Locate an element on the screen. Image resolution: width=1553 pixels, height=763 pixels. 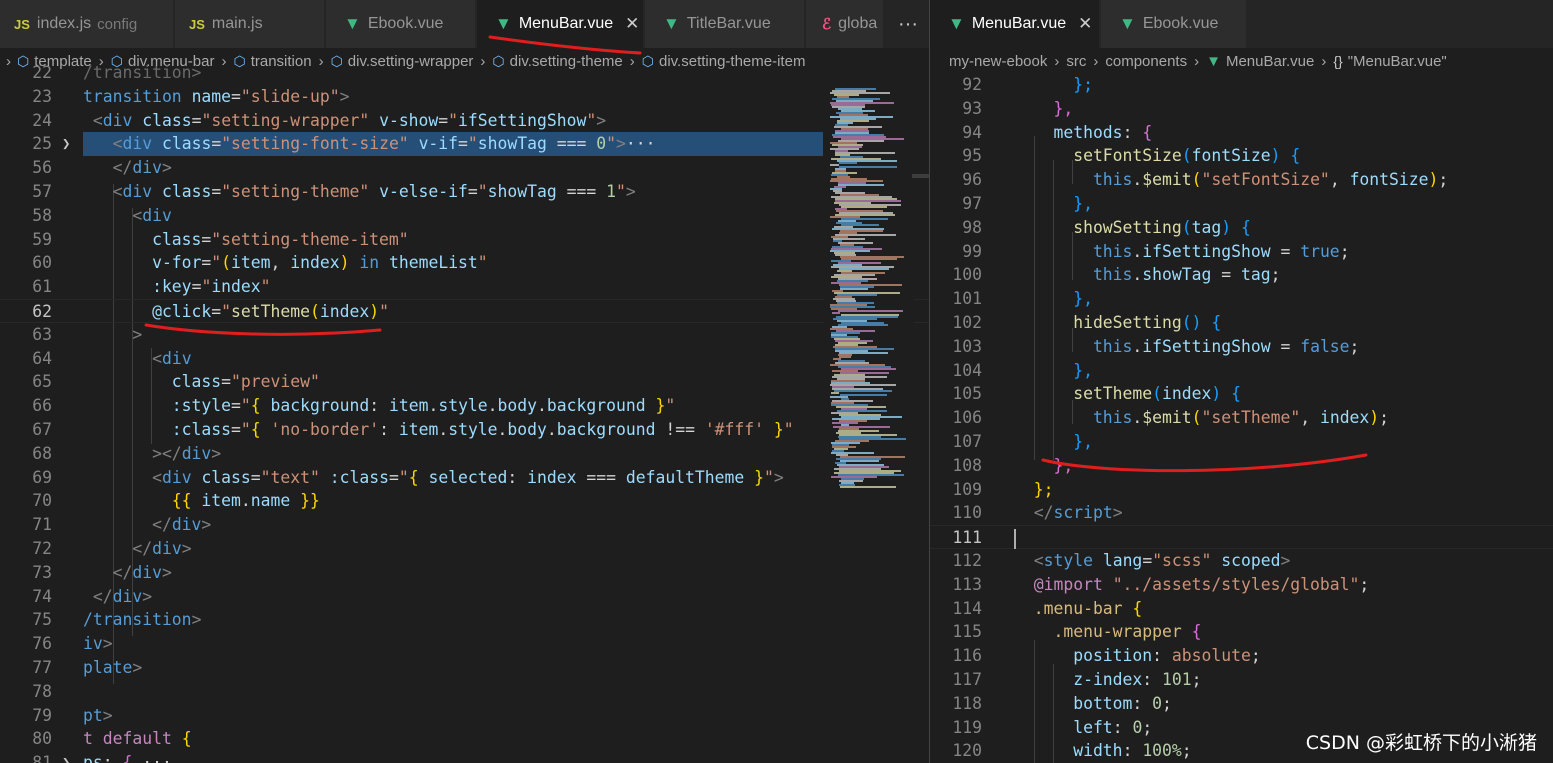
code-text: <div is located at coordinates (137, 358).